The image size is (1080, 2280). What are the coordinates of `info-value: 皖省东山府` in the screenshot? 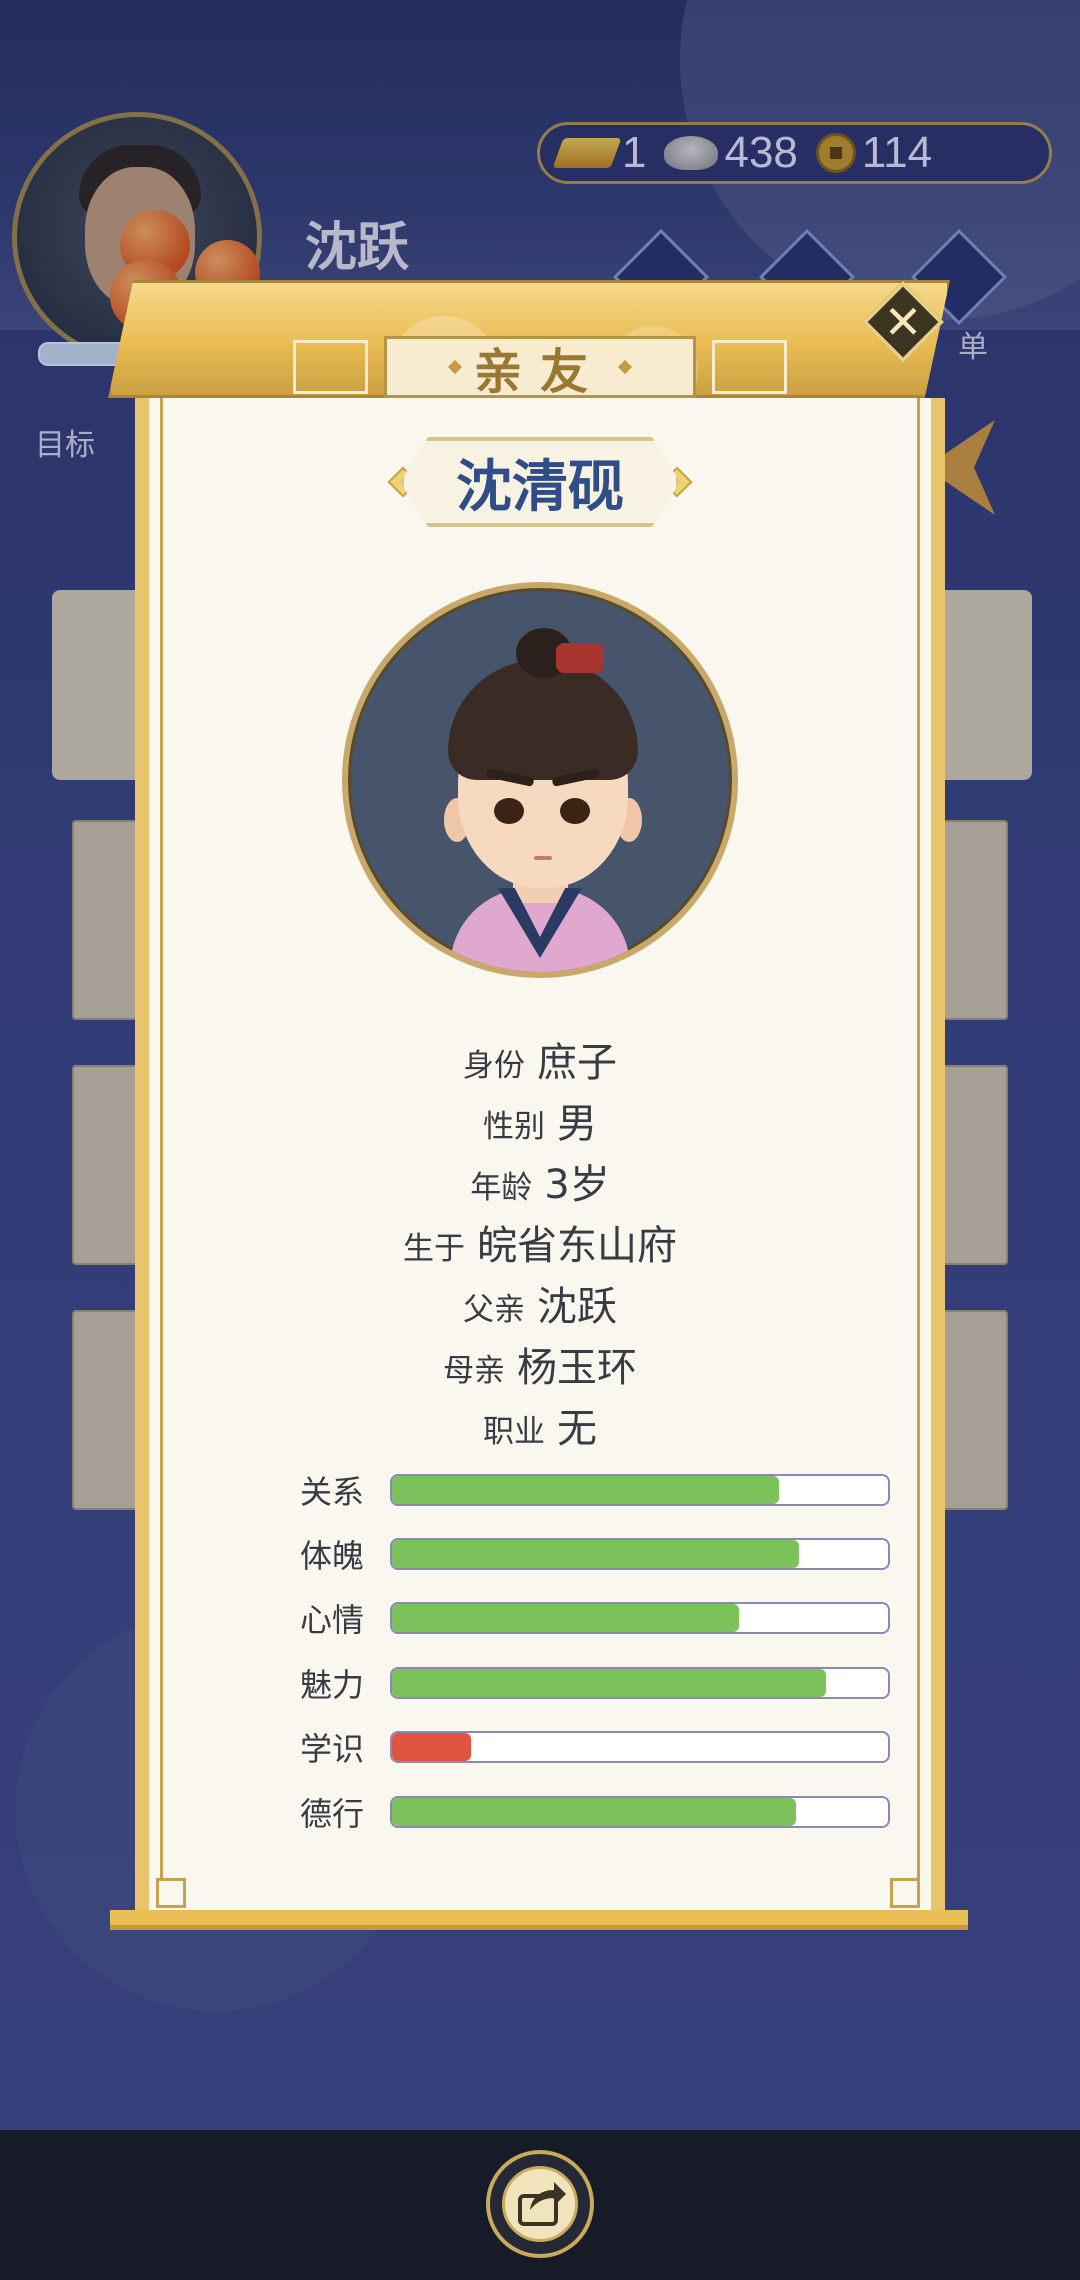 It's located at (577, 1246).